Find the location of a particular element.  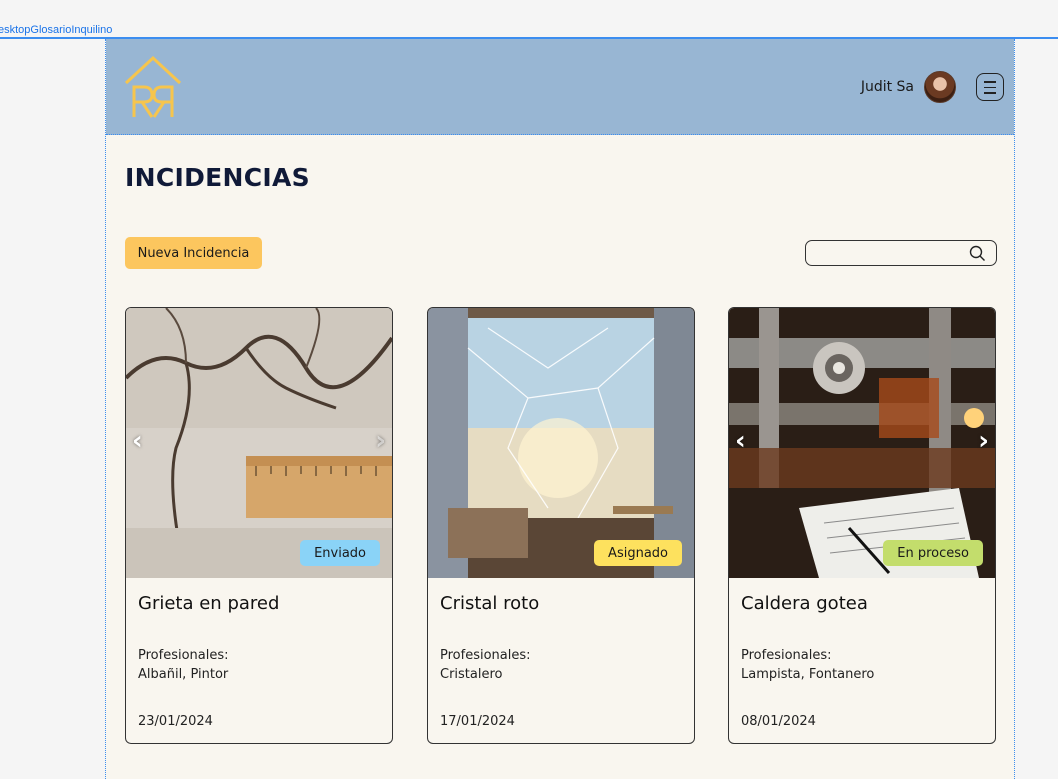

search-input is located at coordinates (891, 254).